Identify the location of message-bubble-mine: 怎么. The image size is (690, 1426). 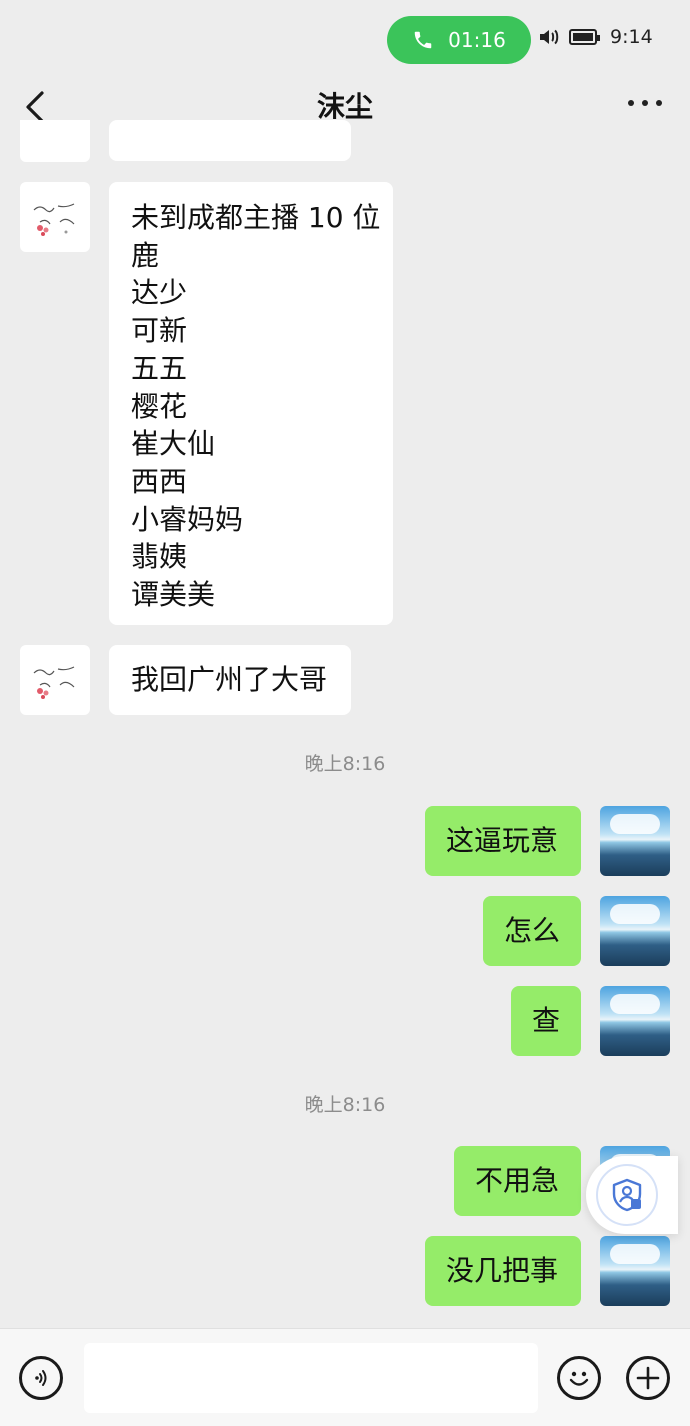
(532, 931).